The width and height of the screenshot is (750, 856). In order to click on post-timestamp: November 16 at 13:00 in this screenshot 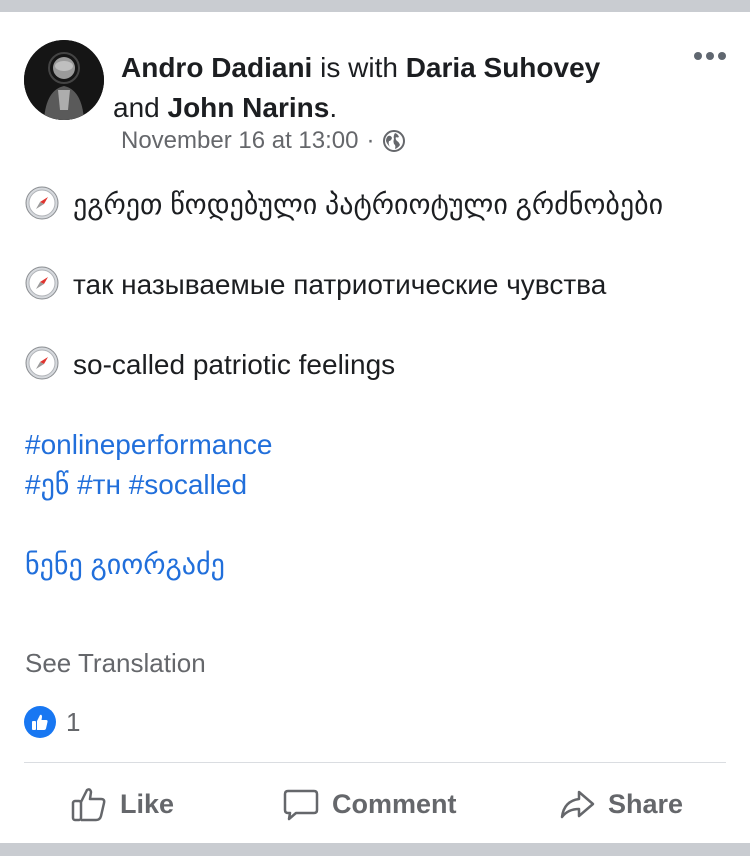, I will do `click(239, 141)`.